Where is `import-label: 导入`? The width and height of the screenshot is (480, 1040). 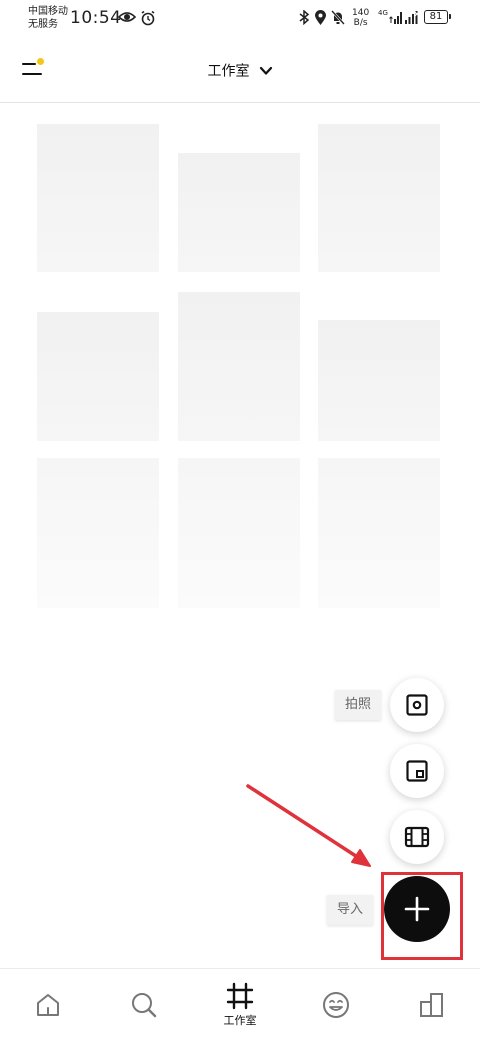 import-label: 导入 is located at coordinates (350, 910).